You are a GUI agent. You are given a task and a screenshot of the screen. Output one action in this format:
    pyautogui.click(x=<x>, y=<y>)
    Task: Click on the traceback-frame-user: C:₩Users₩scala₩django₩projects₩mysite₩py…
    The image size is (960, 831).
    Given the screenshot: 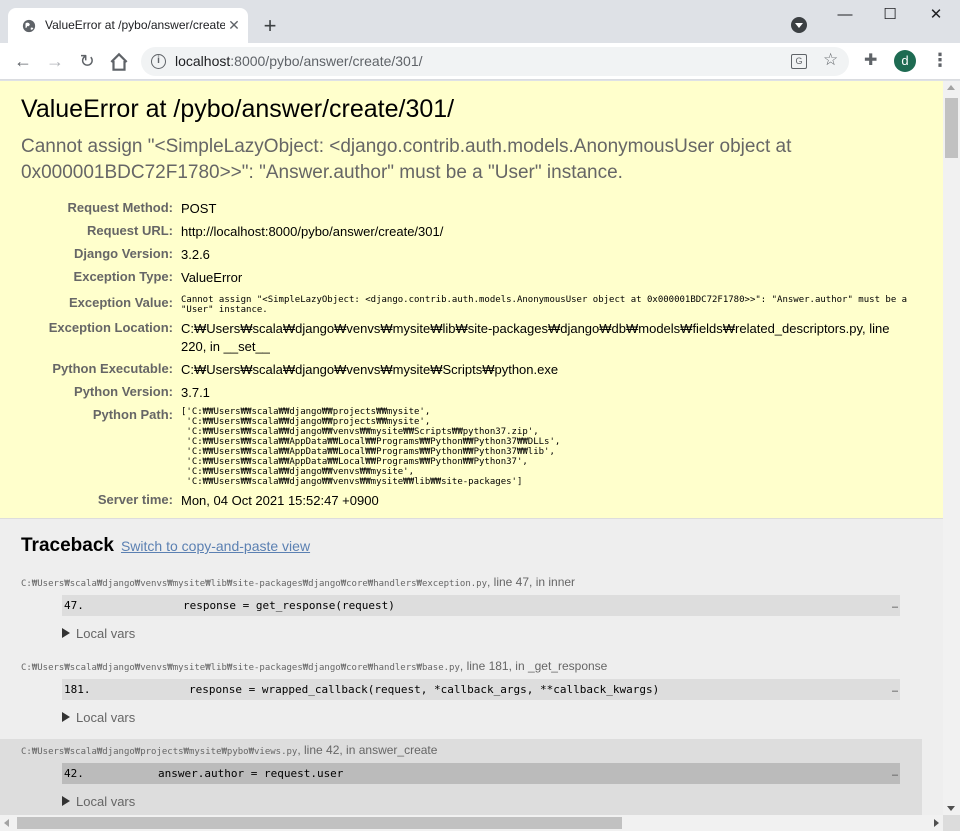 What is the action you would take?
    pyautogui.click(x=461, y=777)
    